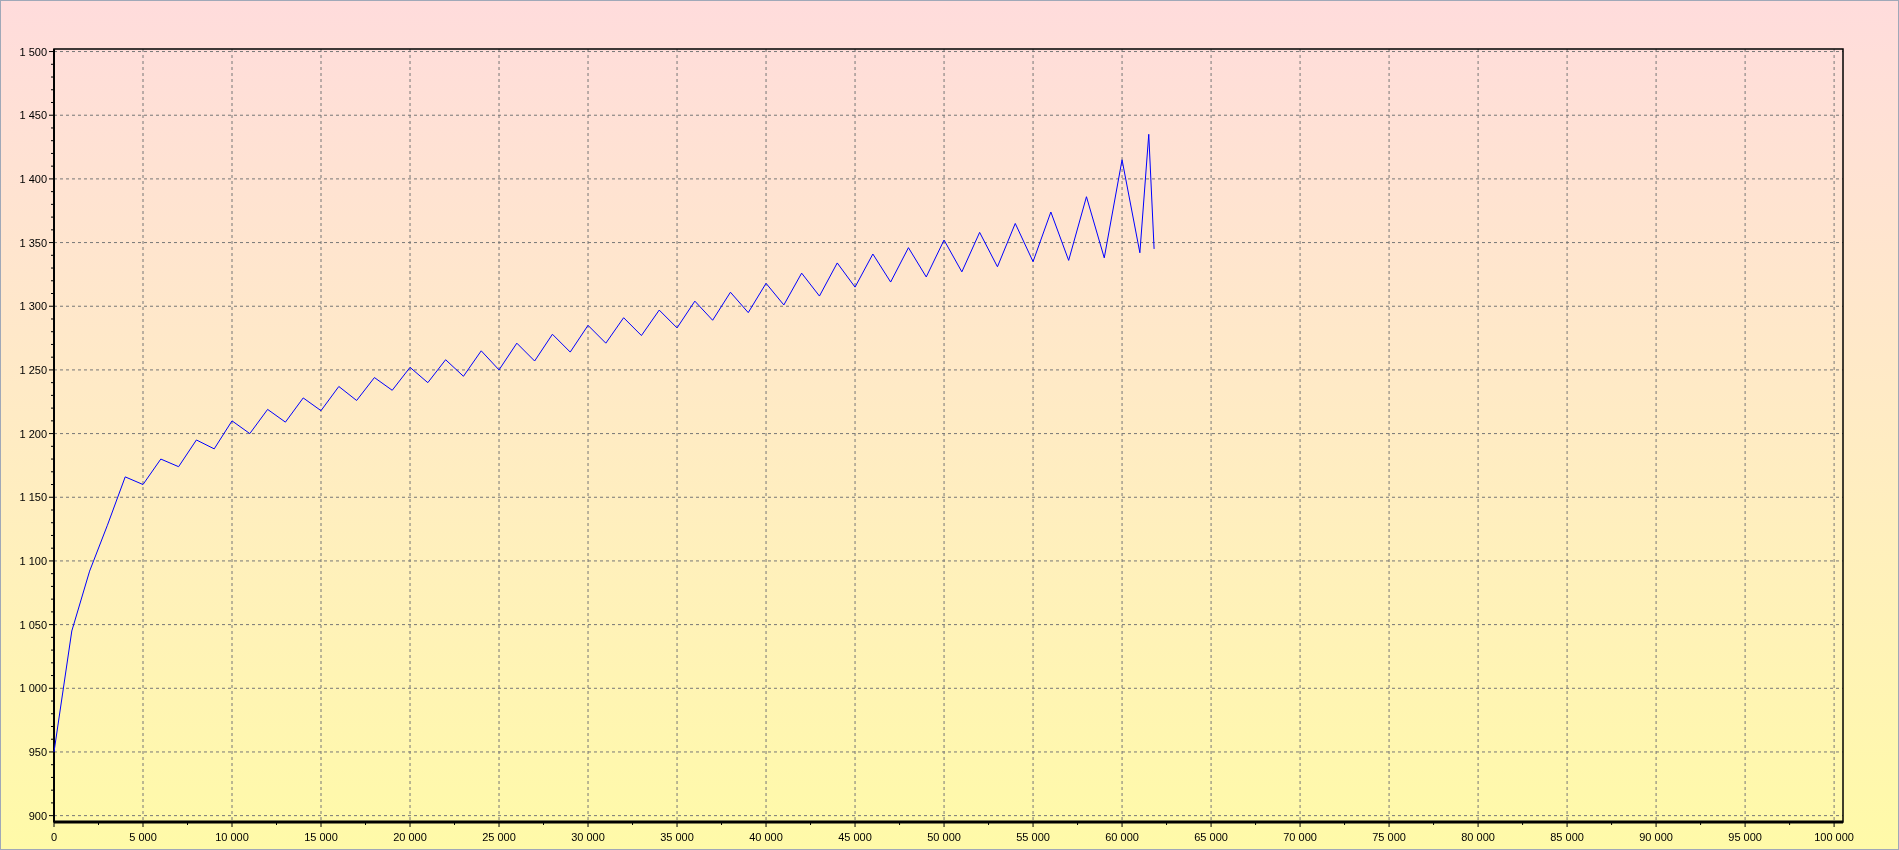 The image size is (1899, 850). Describe the element at coordinates (410, 837) in the screenshot. I see `x-tick-label: 20 000` at that location.